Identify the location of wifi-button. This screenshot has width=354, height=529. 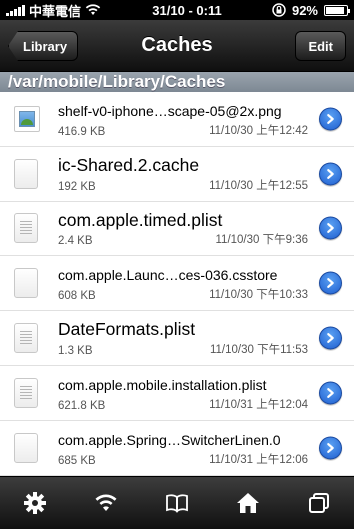
(106, 503).